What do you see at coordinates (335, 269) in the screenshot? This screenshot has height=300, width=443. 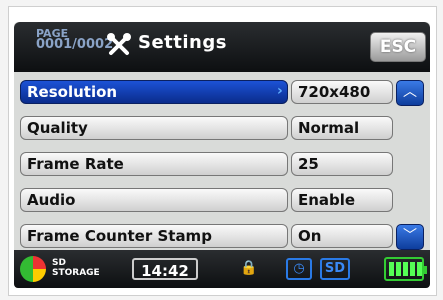 I see `sd-badge: SD` at bounding box center [335, 269].